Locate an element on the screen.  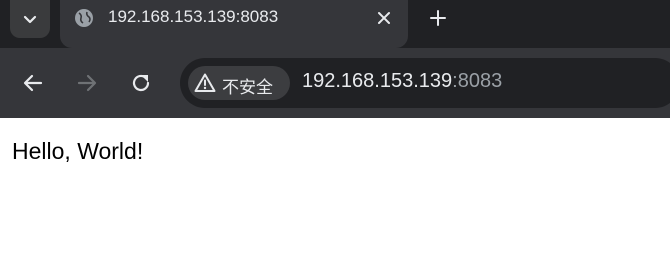
address-bar: 不安全 192.168.153.139:8083 is located at coordinates (425, 83).